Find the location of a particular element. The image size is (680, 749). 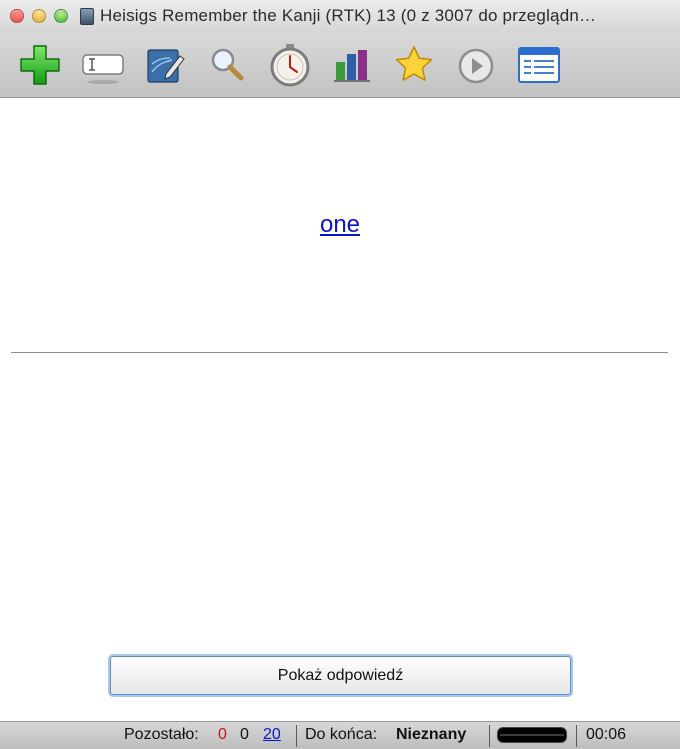

session-timer: 00:06 is located at coordinates (606, 734).